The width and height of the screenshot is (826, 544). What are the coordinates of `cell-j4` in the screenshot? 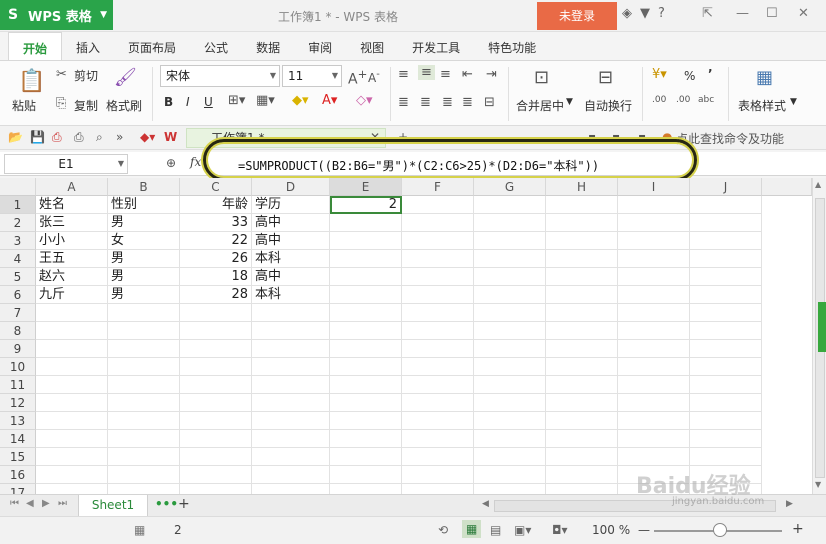 It's located at (726, 259).